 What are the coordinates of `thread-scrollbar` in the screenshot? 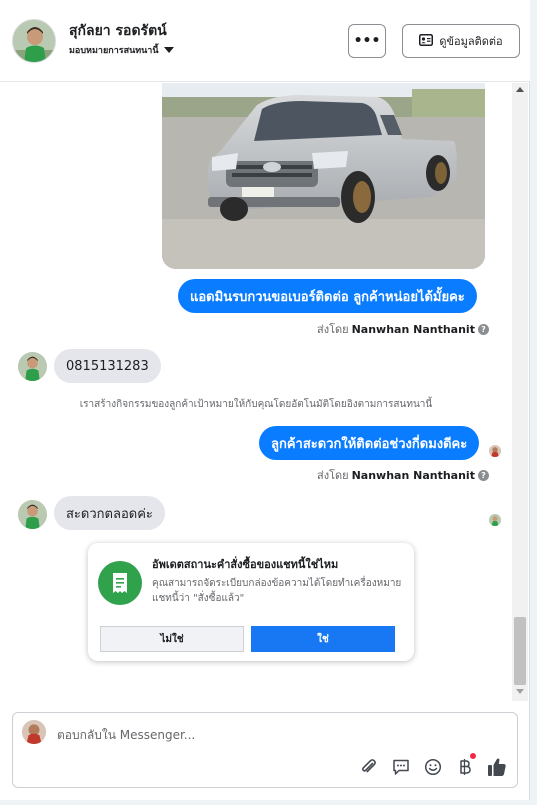 It's located at (520, 392).